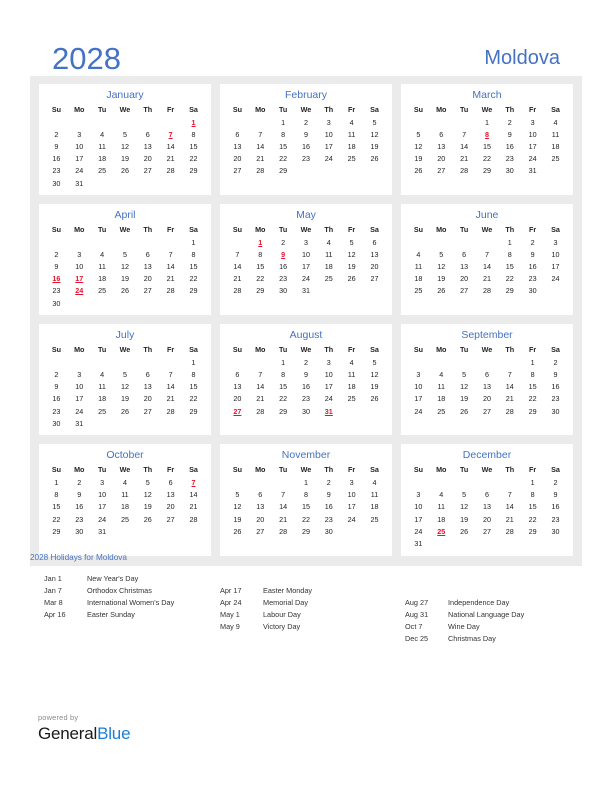 The image size is (612, 792). What do you see at coordinates (532, 146) in the screenshot?
I see `day-cell: 17` at bounding box center [532, 146].